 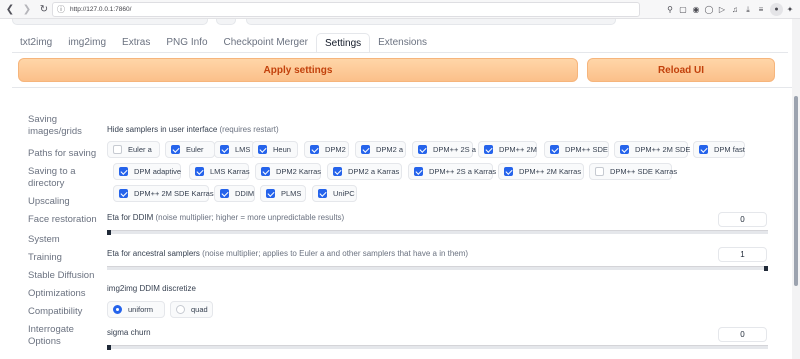 I want to click on eta-ancestral-slider, so click(x=437, y=268).